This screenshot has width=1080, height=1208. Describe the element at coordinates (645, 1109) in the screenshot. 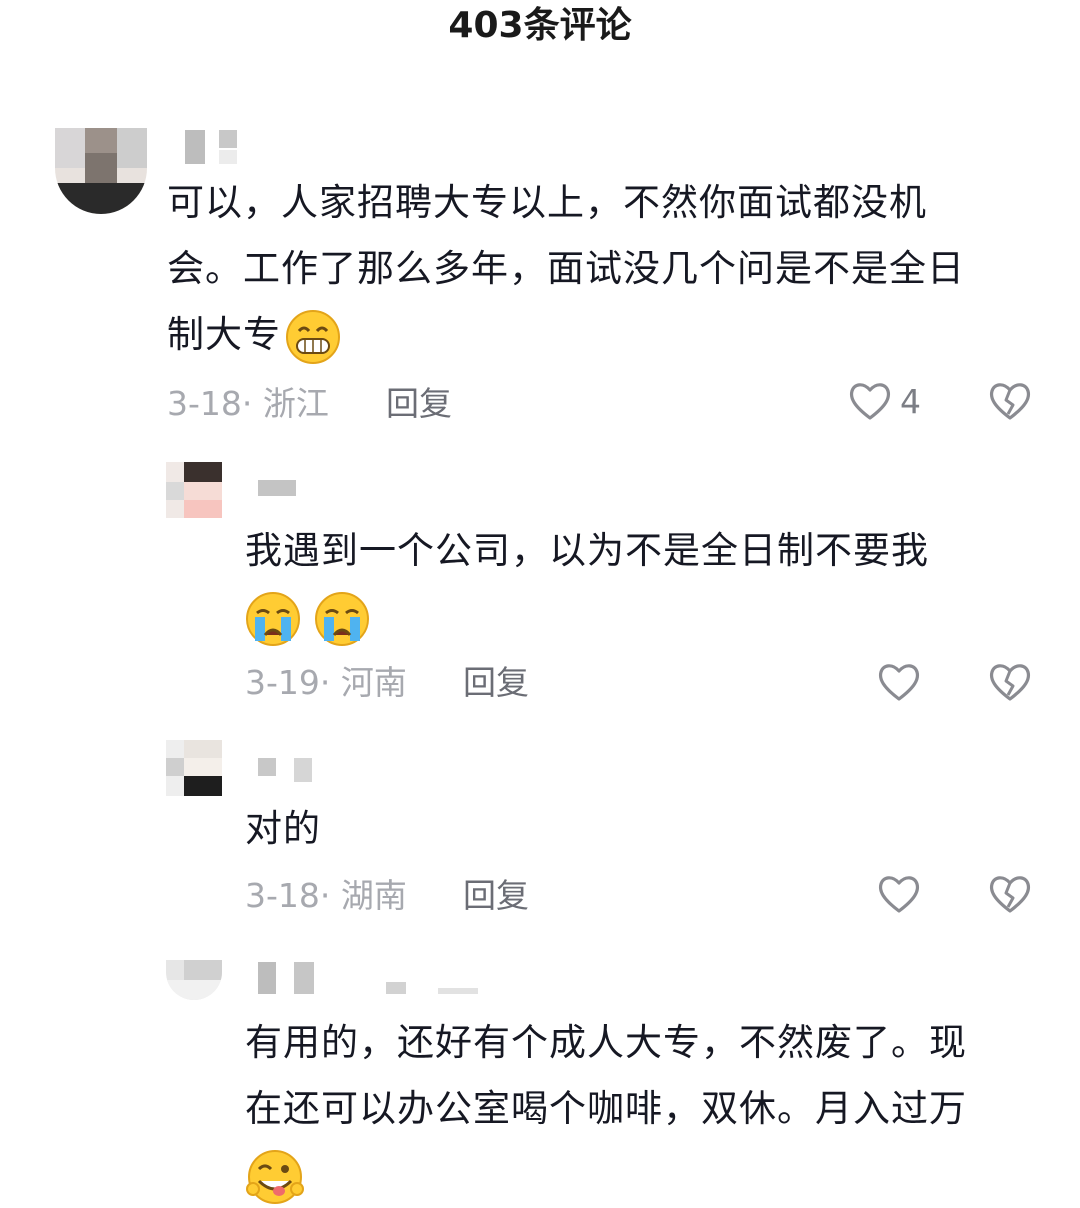

I see `comment-text: 有用的，还好有个成人大专，不然废了。现 在还可以办公室喝个咖啡，双休。月入过万` at that location.